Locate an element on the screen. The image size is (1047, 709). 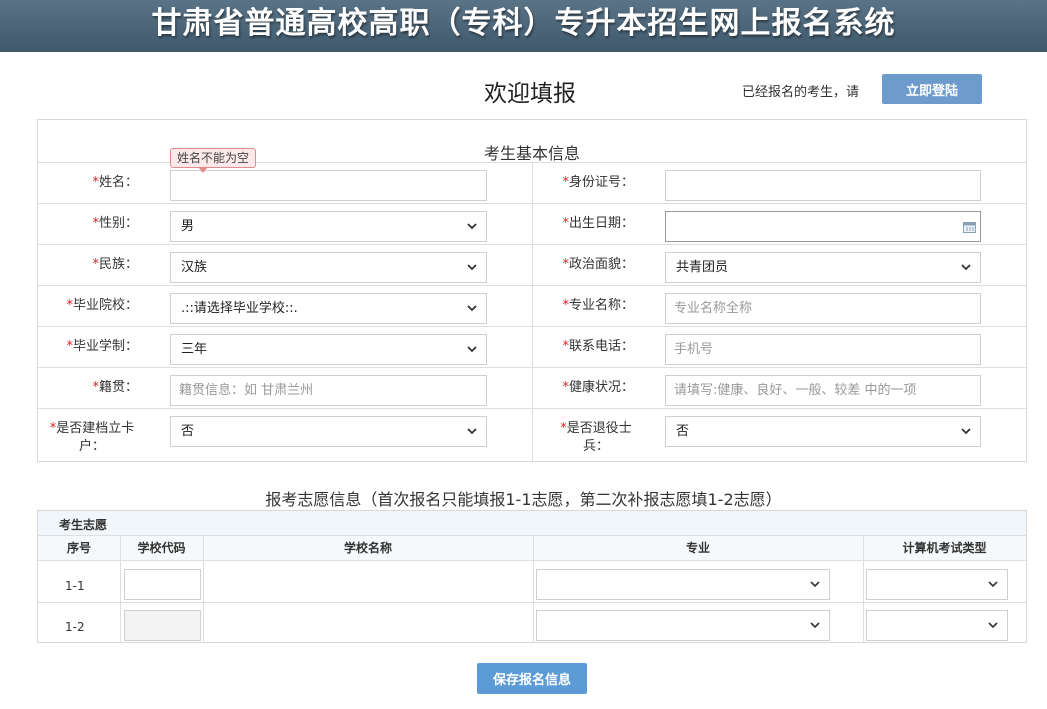
id-number-label-text: 身份证号： is located at coordinates (601, 182).